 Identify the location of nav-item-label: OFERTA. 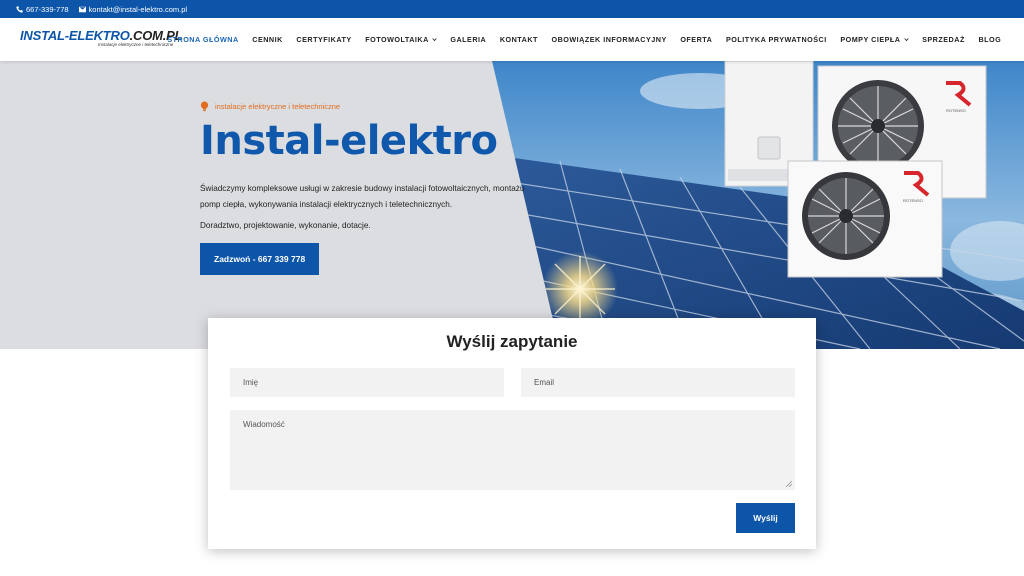
(696, 39).